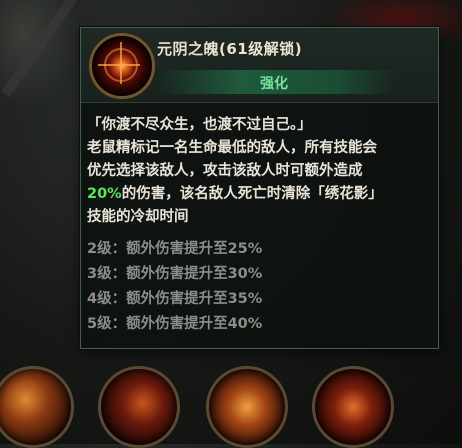 This screenshot has width=462, height=448. What do you see at coordinates (261, 49) in the screenshot?
I see `skill-unlock-level: (61级解锁)` at bounding box center [261, 49].